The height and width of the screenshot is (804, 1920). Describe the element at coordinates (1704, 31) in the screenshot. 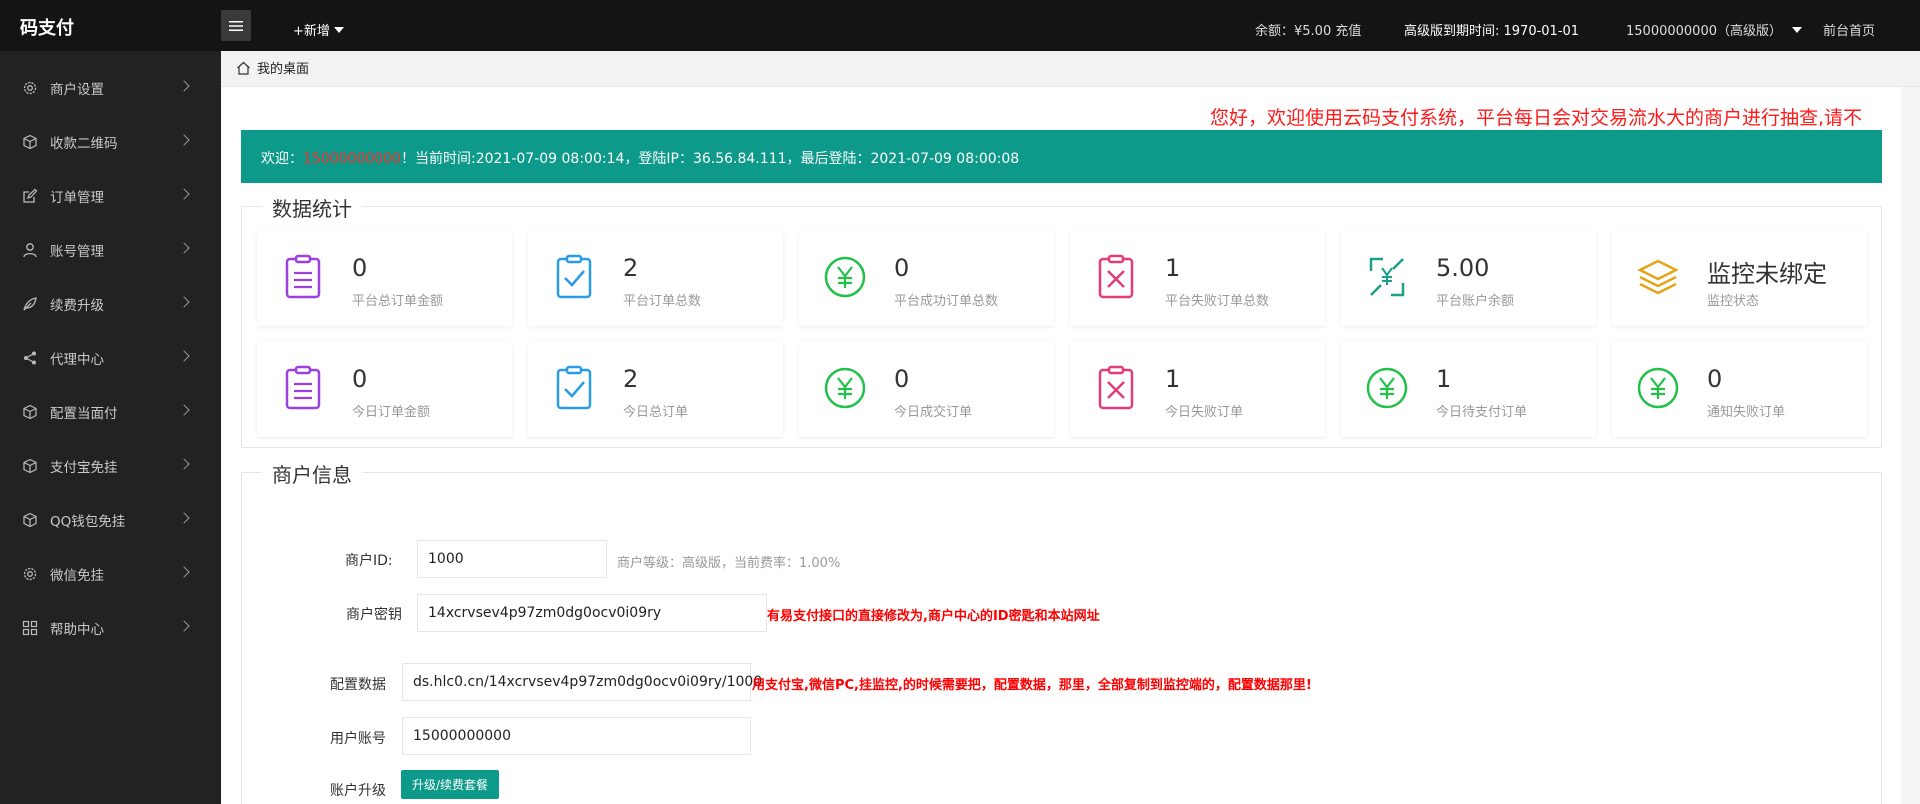

I see `user-account: 15000000000（高级版）` at that location.